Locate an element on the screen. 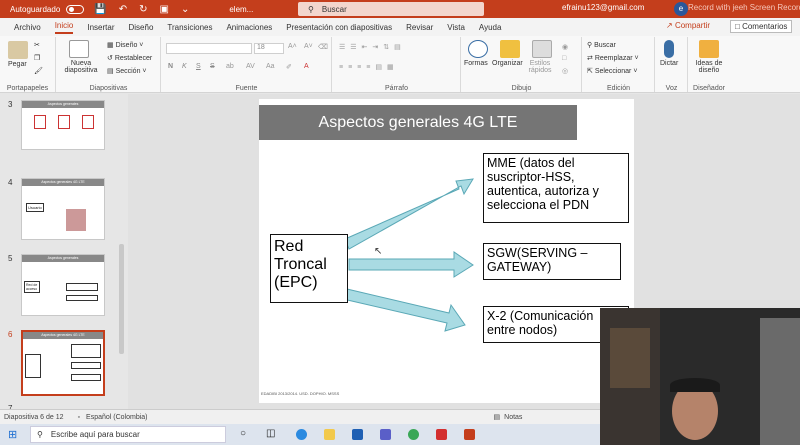  design-ideas-icon is located at coordinates (709, 49).